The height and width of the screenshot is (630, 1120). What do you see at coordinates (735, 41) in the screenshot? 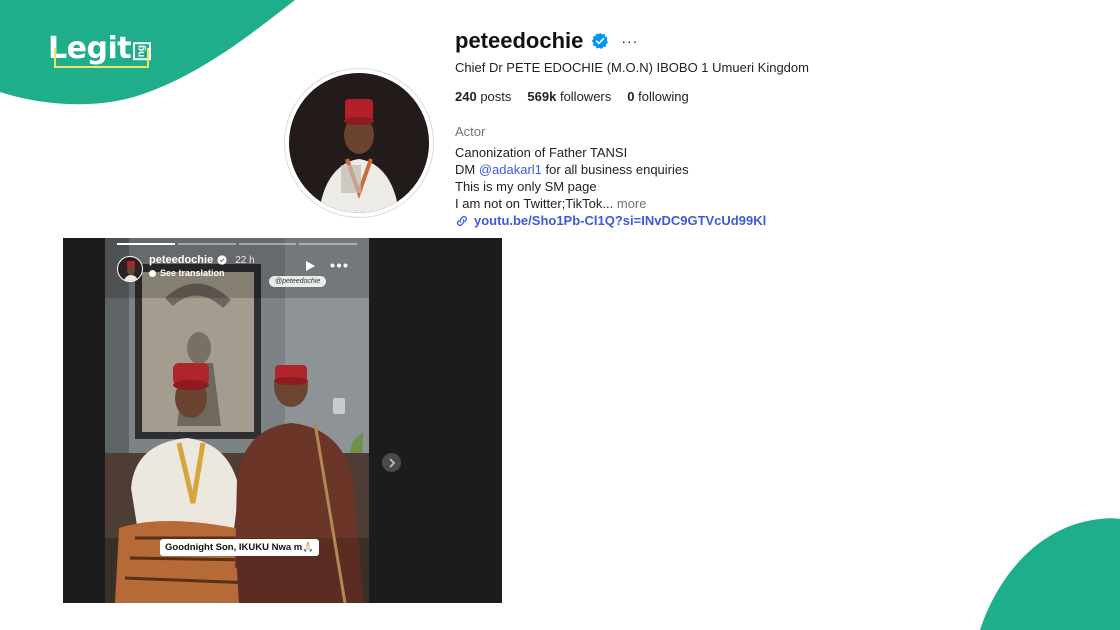
I see `username-row: peteedochie ···` at bounding box center [735, 41].